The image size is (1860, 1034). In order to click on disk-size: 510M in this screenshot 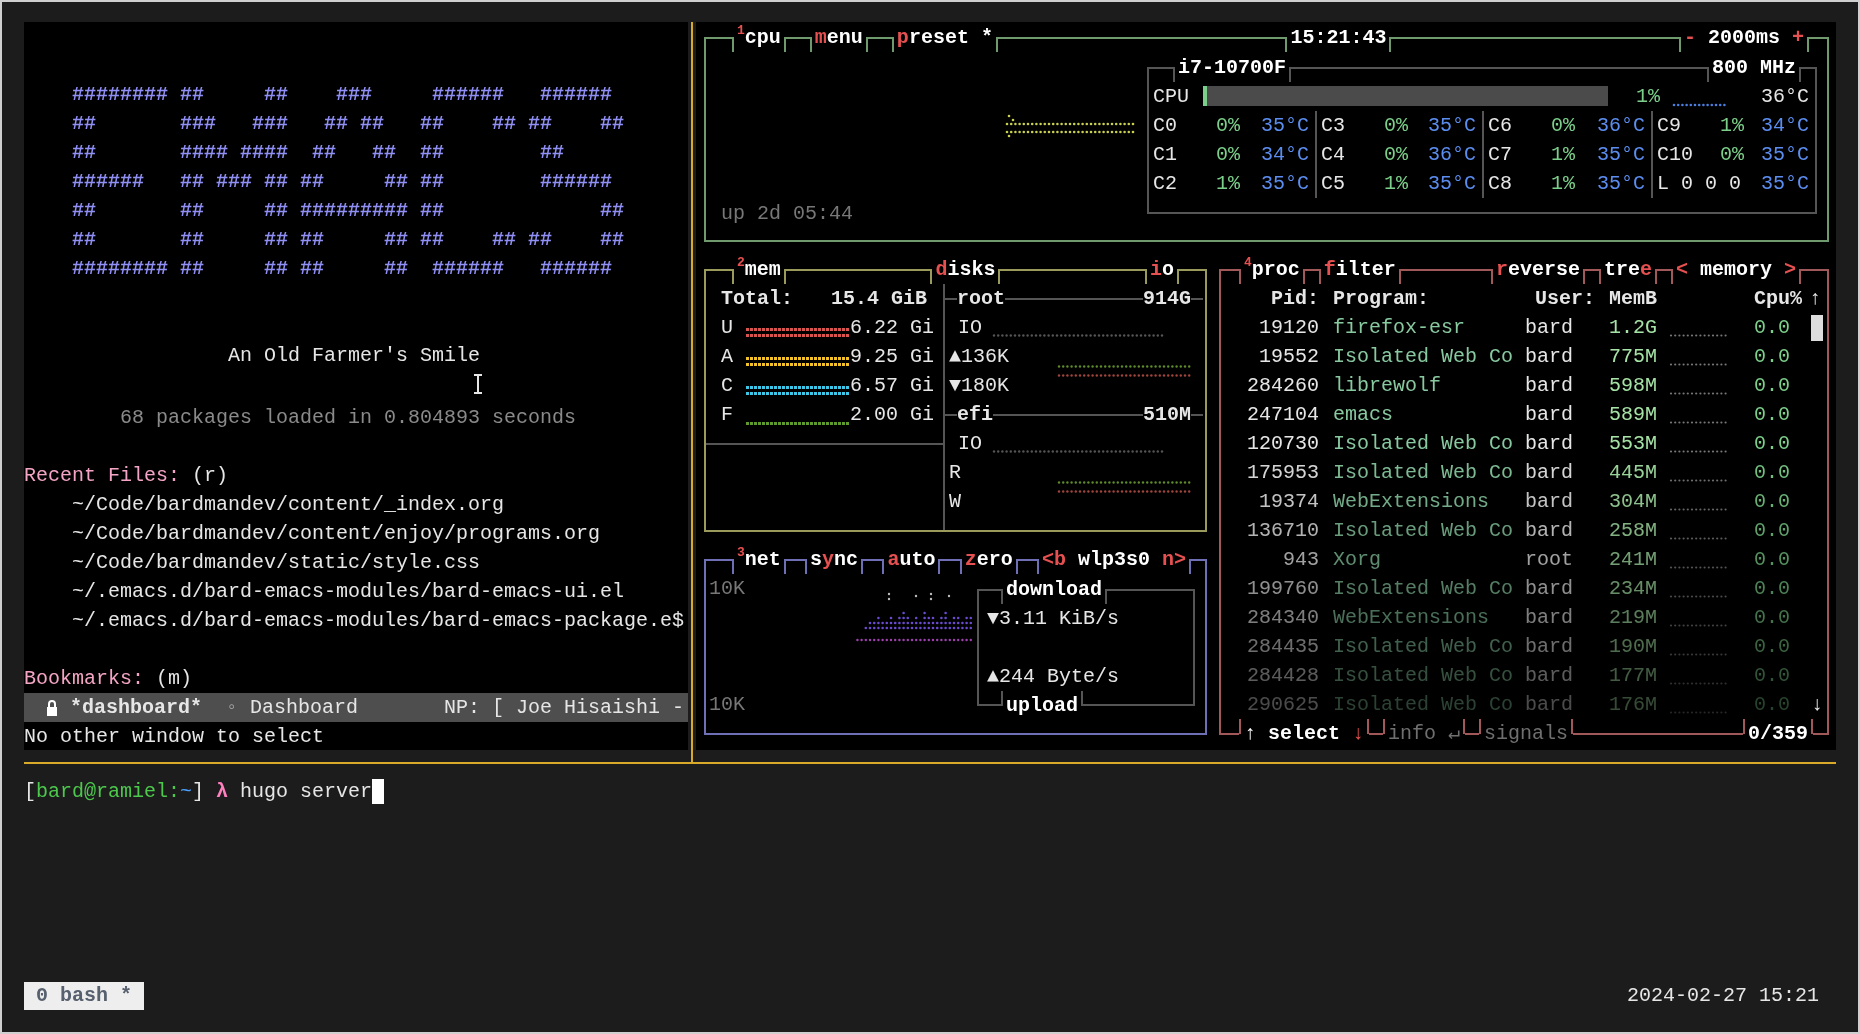, I will do `click(1167, 415)`.